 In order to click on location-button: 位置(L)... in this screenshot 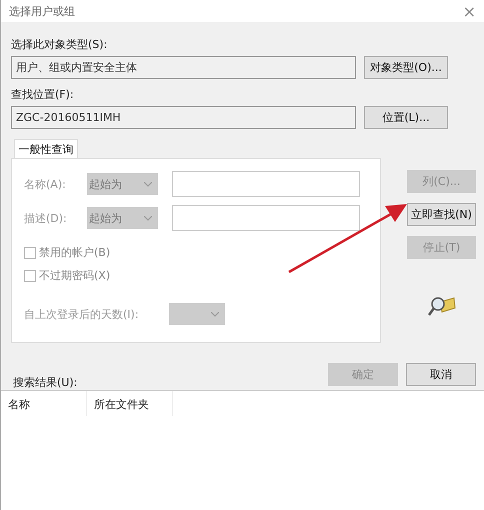, I will do `click(406, 117)`.